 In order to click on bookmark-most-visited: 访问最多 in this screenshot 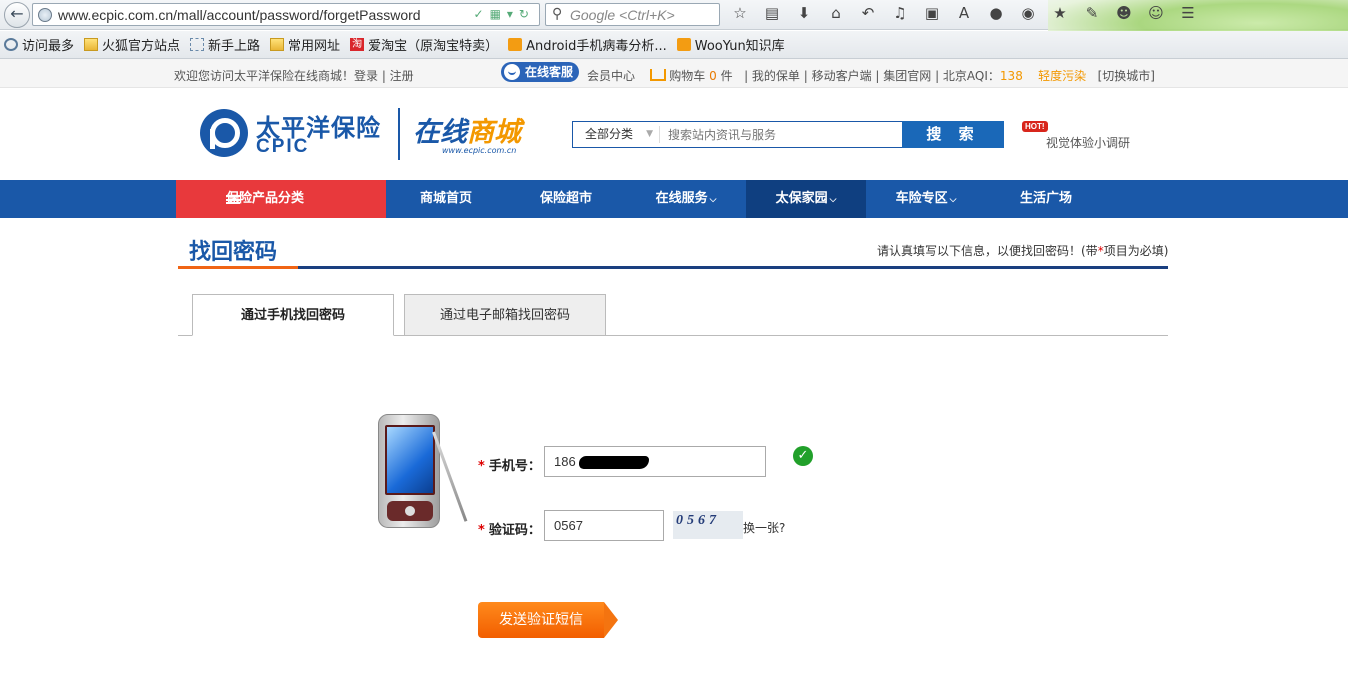, I will do `click(39, 44)`.